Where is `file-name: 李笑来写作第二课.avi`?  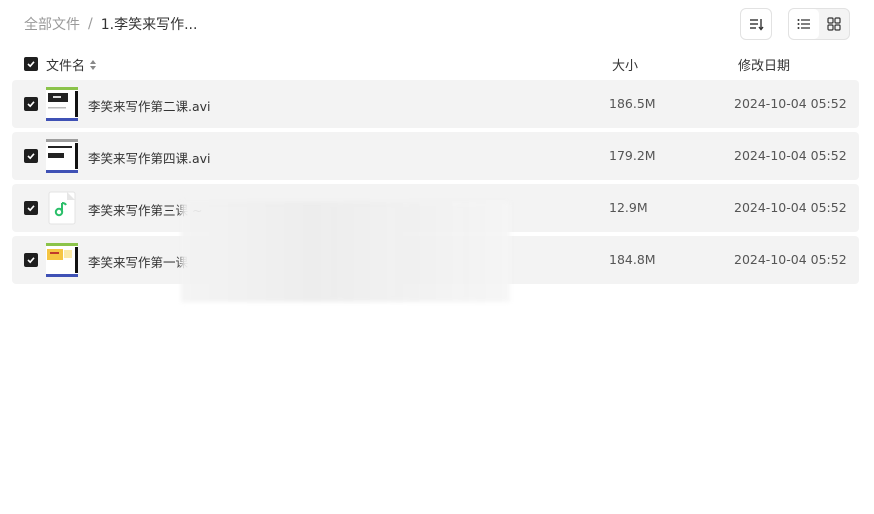 file-name: 李笑来写作第二课.avi is located at coordinates (149, 105).